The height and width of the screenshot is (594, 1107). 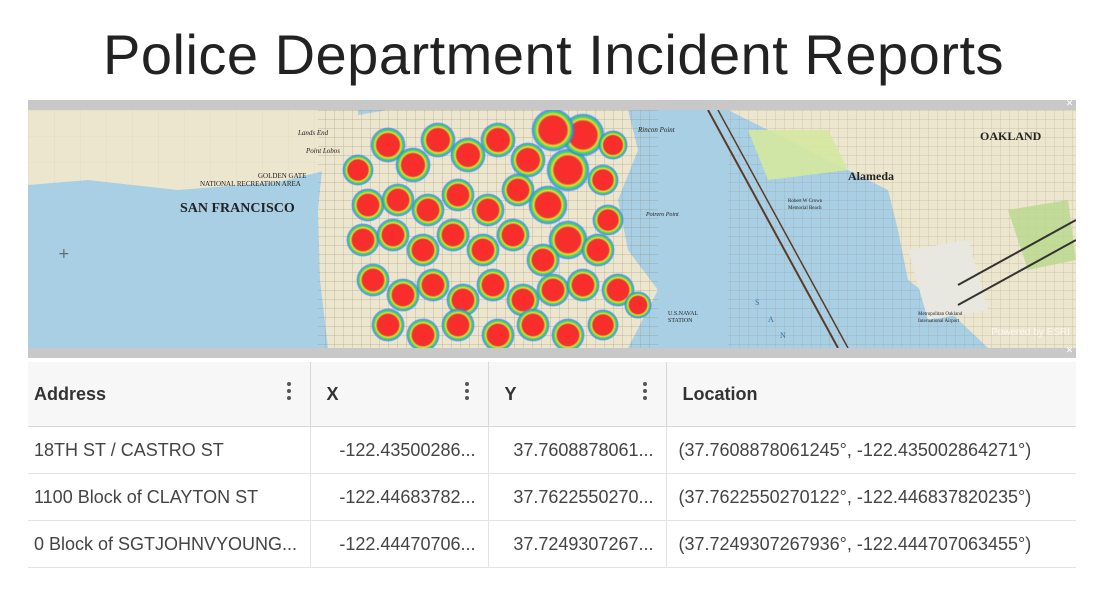 I want to click on map-label-gg: GOLDEN GATE, so click(x=282, y=176).